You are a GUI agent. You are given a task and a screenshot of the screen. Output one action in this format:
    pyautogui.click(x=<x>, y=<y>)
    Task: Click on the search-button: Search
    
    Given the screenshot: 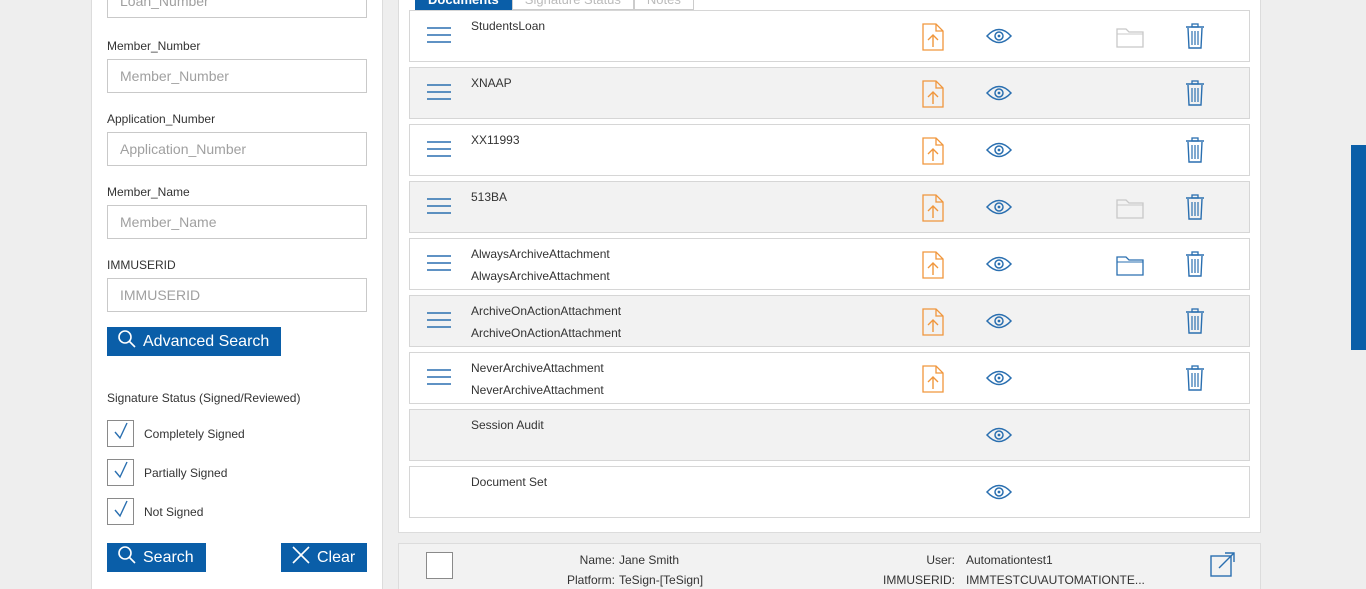 What is the action you would take?
    pyautogui.click(x=156, y=557)
    